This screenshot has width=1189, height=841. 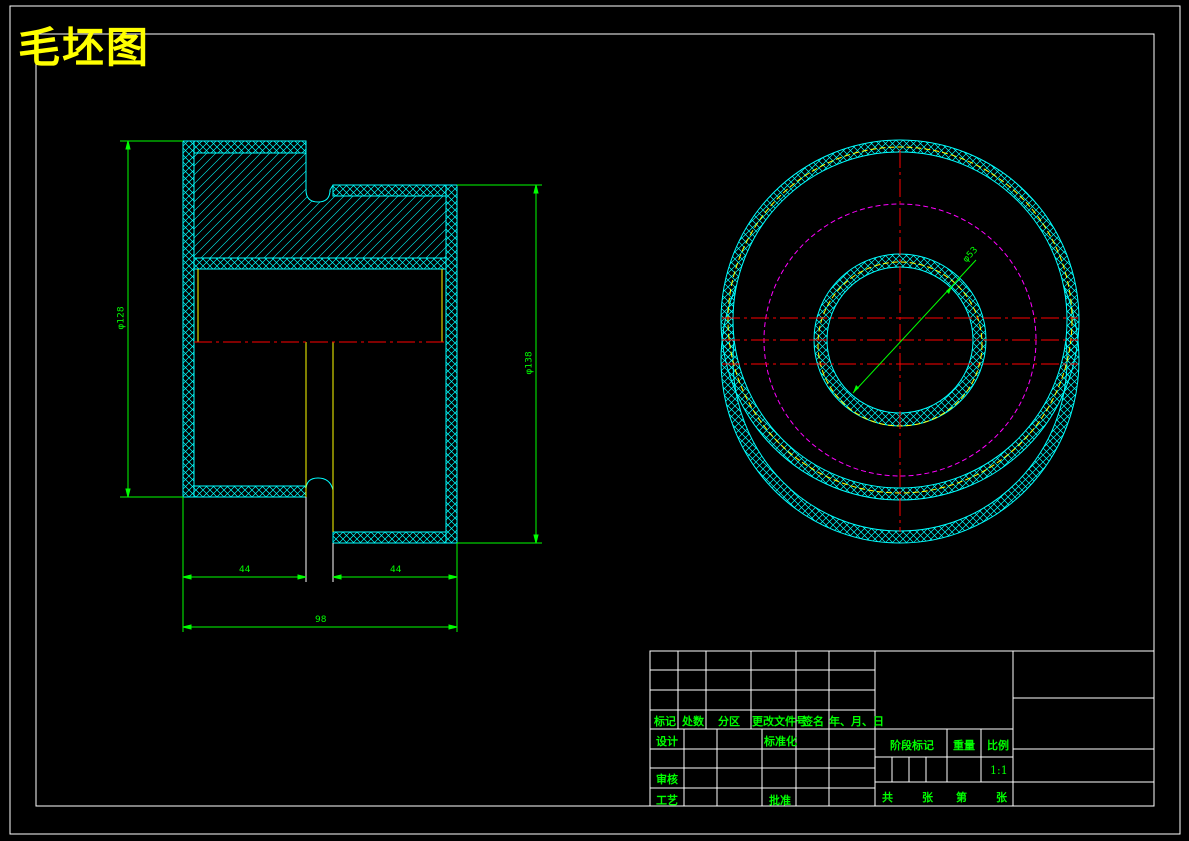 I want to click on tb-sheets: 张, so click(x=927, y=797).